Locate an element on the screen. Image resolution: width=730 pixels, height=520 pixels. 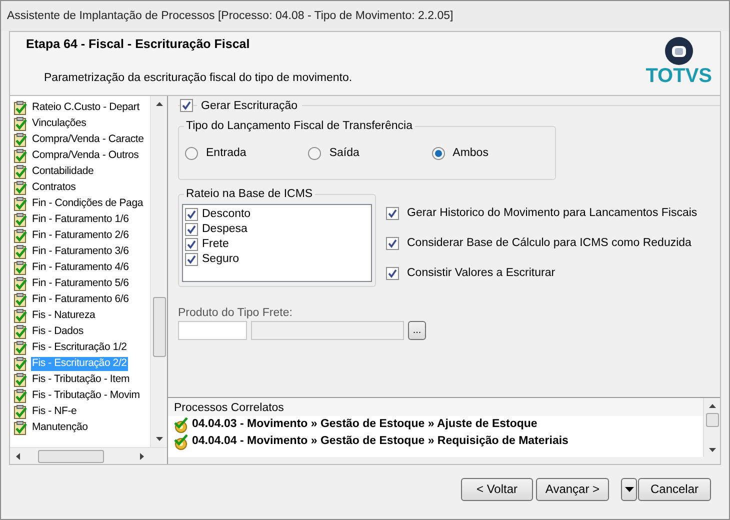
logo-text: TOTVS is located at coordinates (679, 76).